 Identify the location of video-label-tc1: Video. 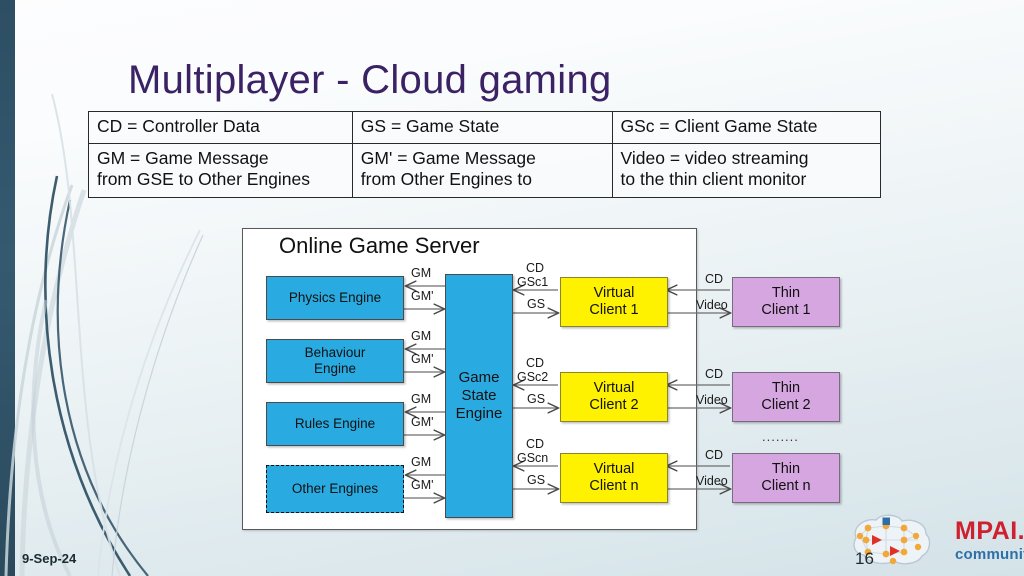
(712, 305).